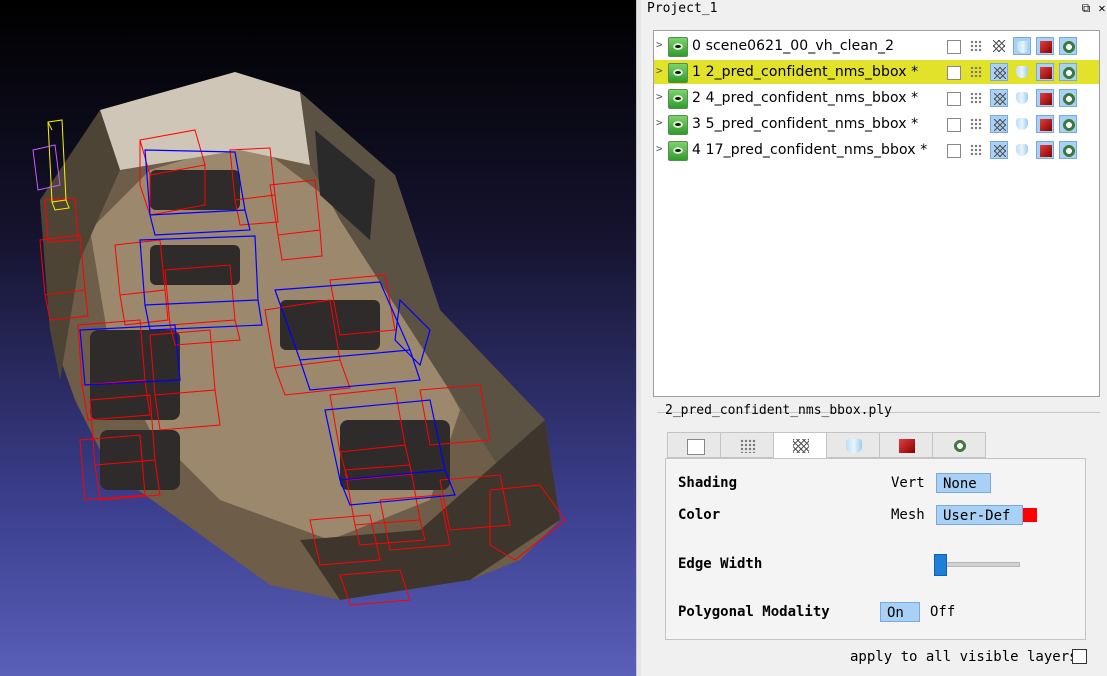  What do you see at coordinates (699, 515) in the screenshot?
I see `color-label: Color` at bounding box center [699, 515].